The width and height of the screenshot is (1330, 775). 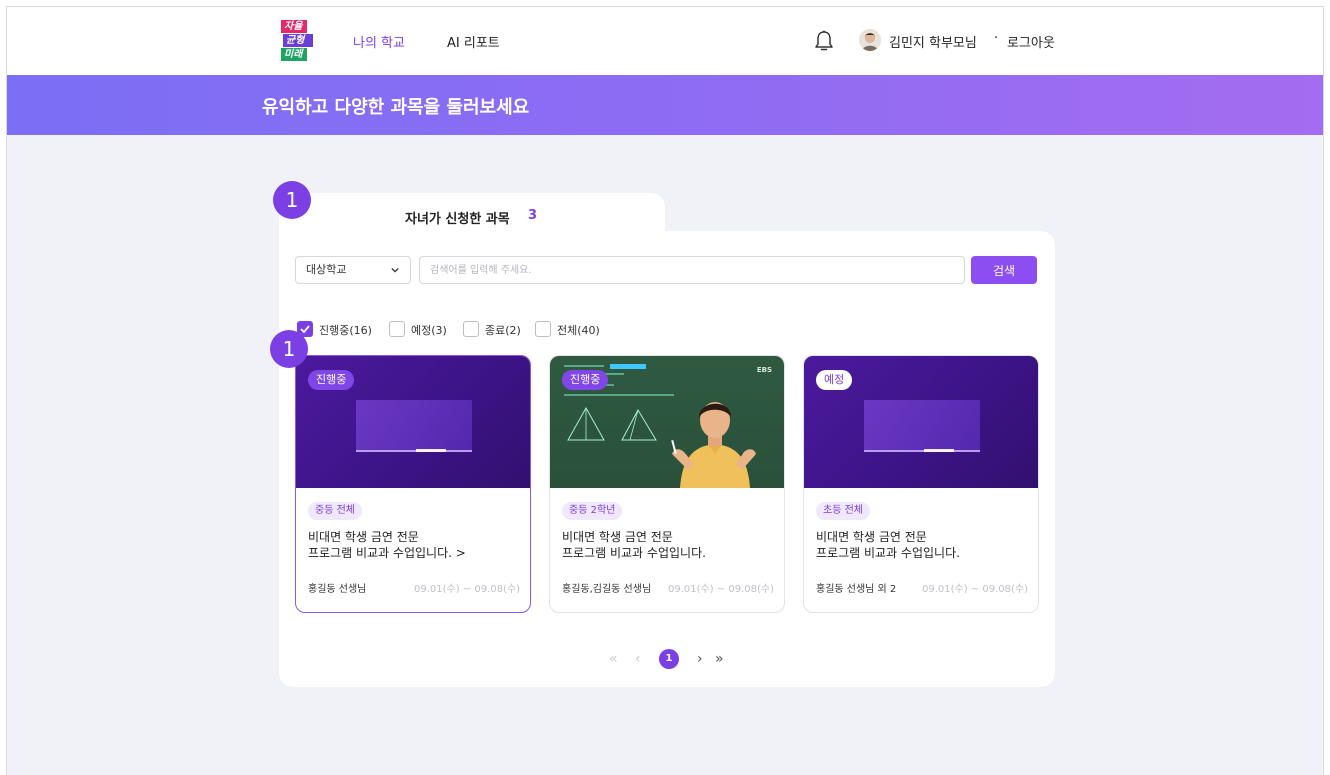 I want to click on course-thumbnail: 진행중, so click(x=413, y=422).